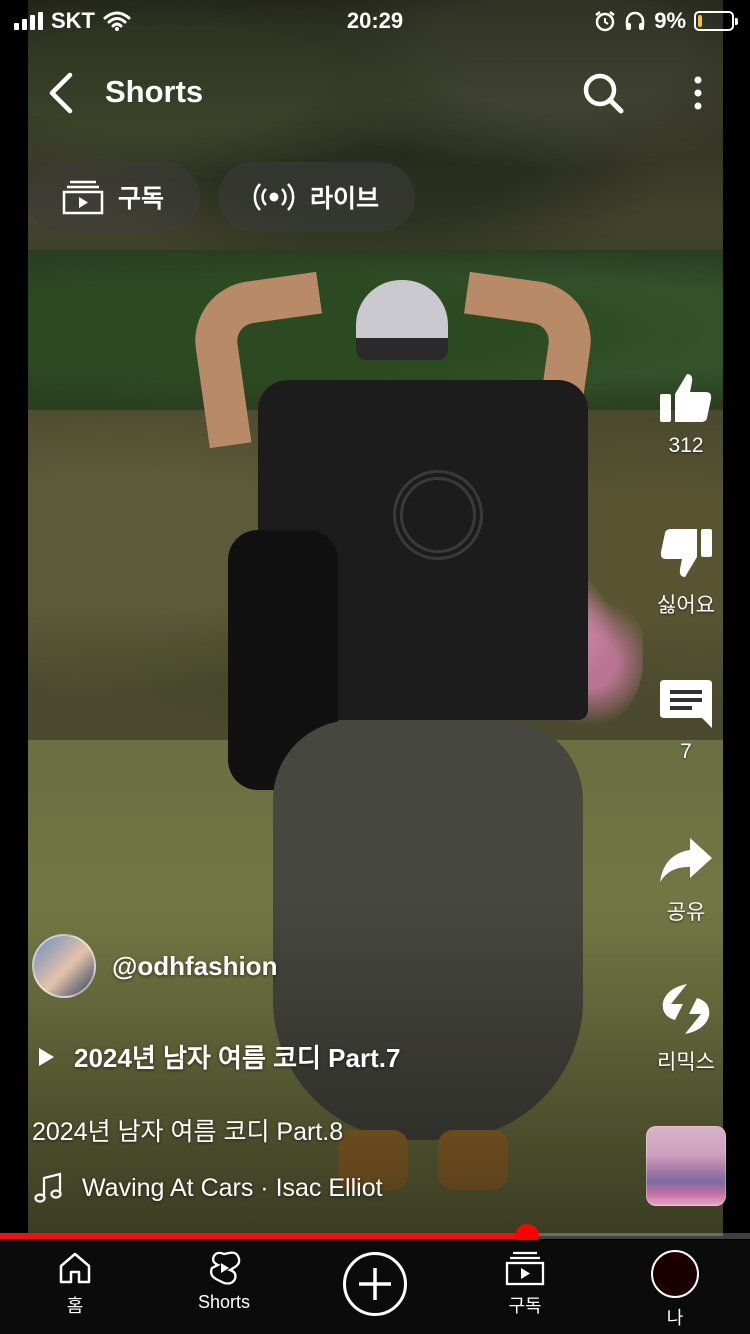  I want to click on video-title: 2024년 남자 여름 코디 Part.8, so click(187, 1130).